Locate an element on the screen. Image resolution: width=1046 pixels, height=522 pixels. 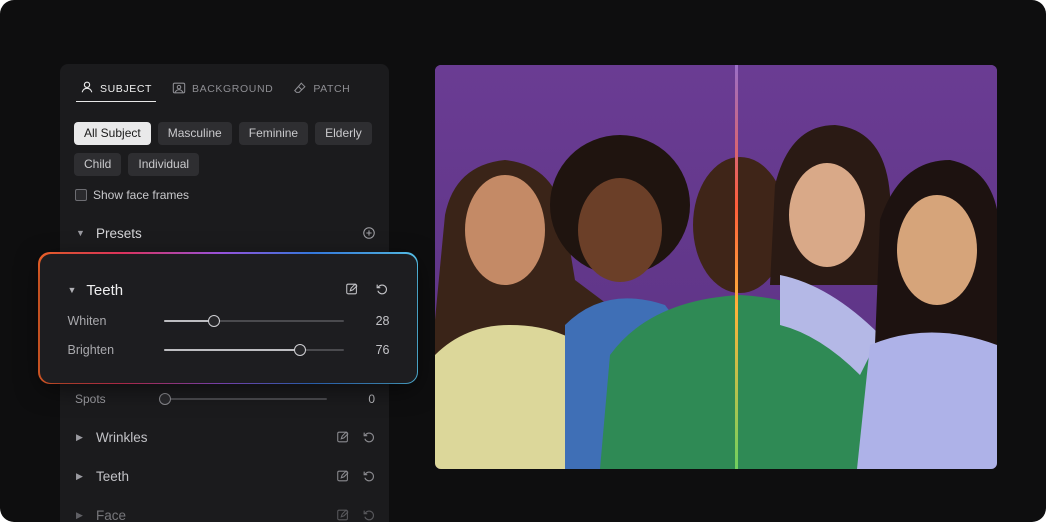
teeth-card: ▼ Teeth Whiten 28 Brighten 76 is located at coordinates (228, 318).